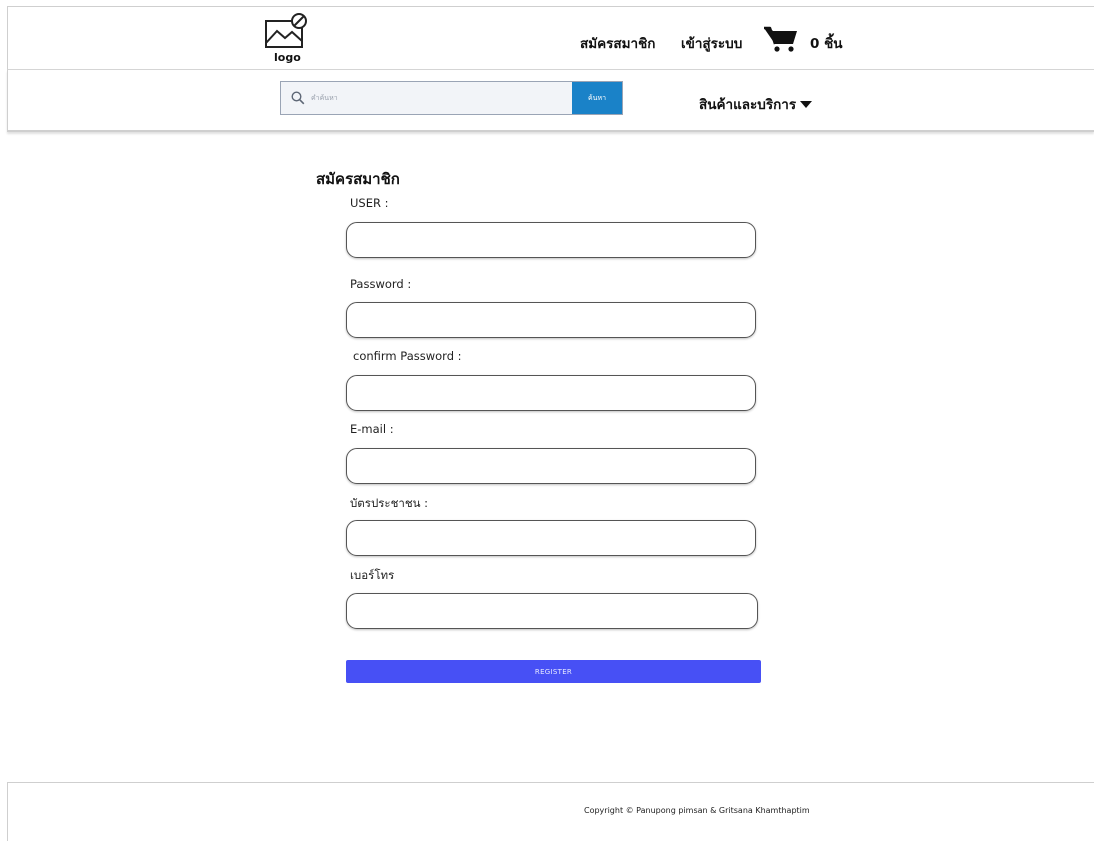 The image size is (1094, 841). What do you see at coordinates (551, 538) in the screenshot?
I see `idcard-input` at bounding box center [551, 538].